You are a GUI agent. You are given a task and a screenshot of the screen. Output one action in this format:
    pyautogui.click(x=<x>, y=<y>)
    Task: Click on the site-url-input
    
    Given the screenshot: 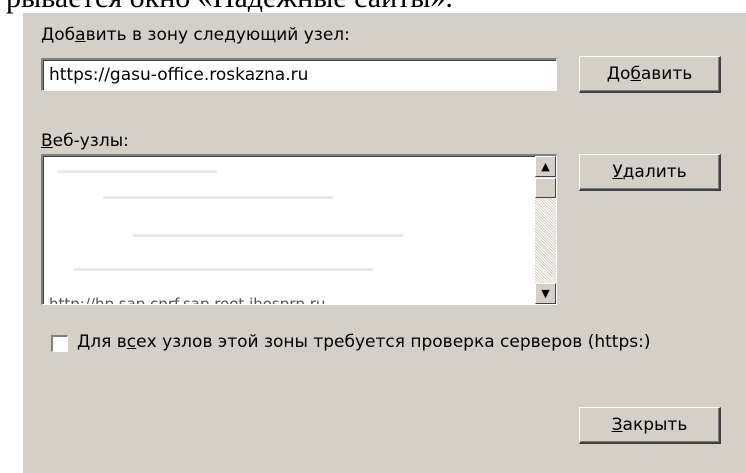 What is the action you would take?
    pyautogui.click(x=299, y=75)
    